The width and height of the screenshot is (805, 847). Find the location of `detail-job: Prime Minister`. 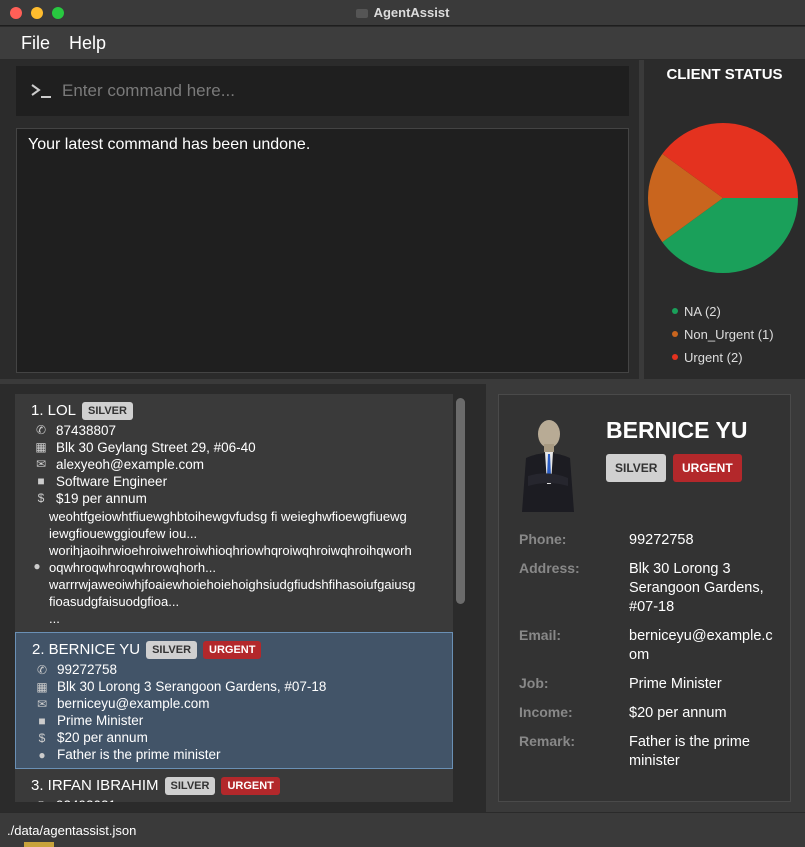

detail-job: Prime Minister is located at coordinates (675, 684).